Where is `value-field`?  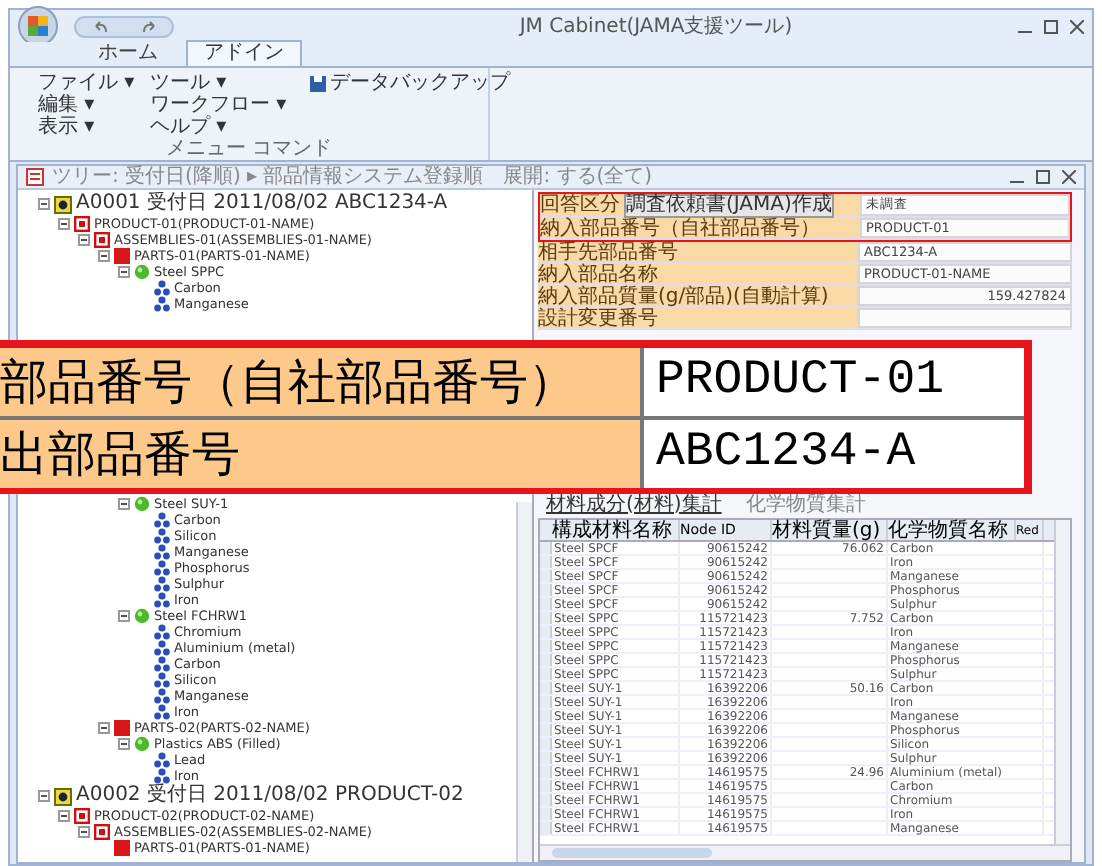
value-field is located at coordinates (965, 318).